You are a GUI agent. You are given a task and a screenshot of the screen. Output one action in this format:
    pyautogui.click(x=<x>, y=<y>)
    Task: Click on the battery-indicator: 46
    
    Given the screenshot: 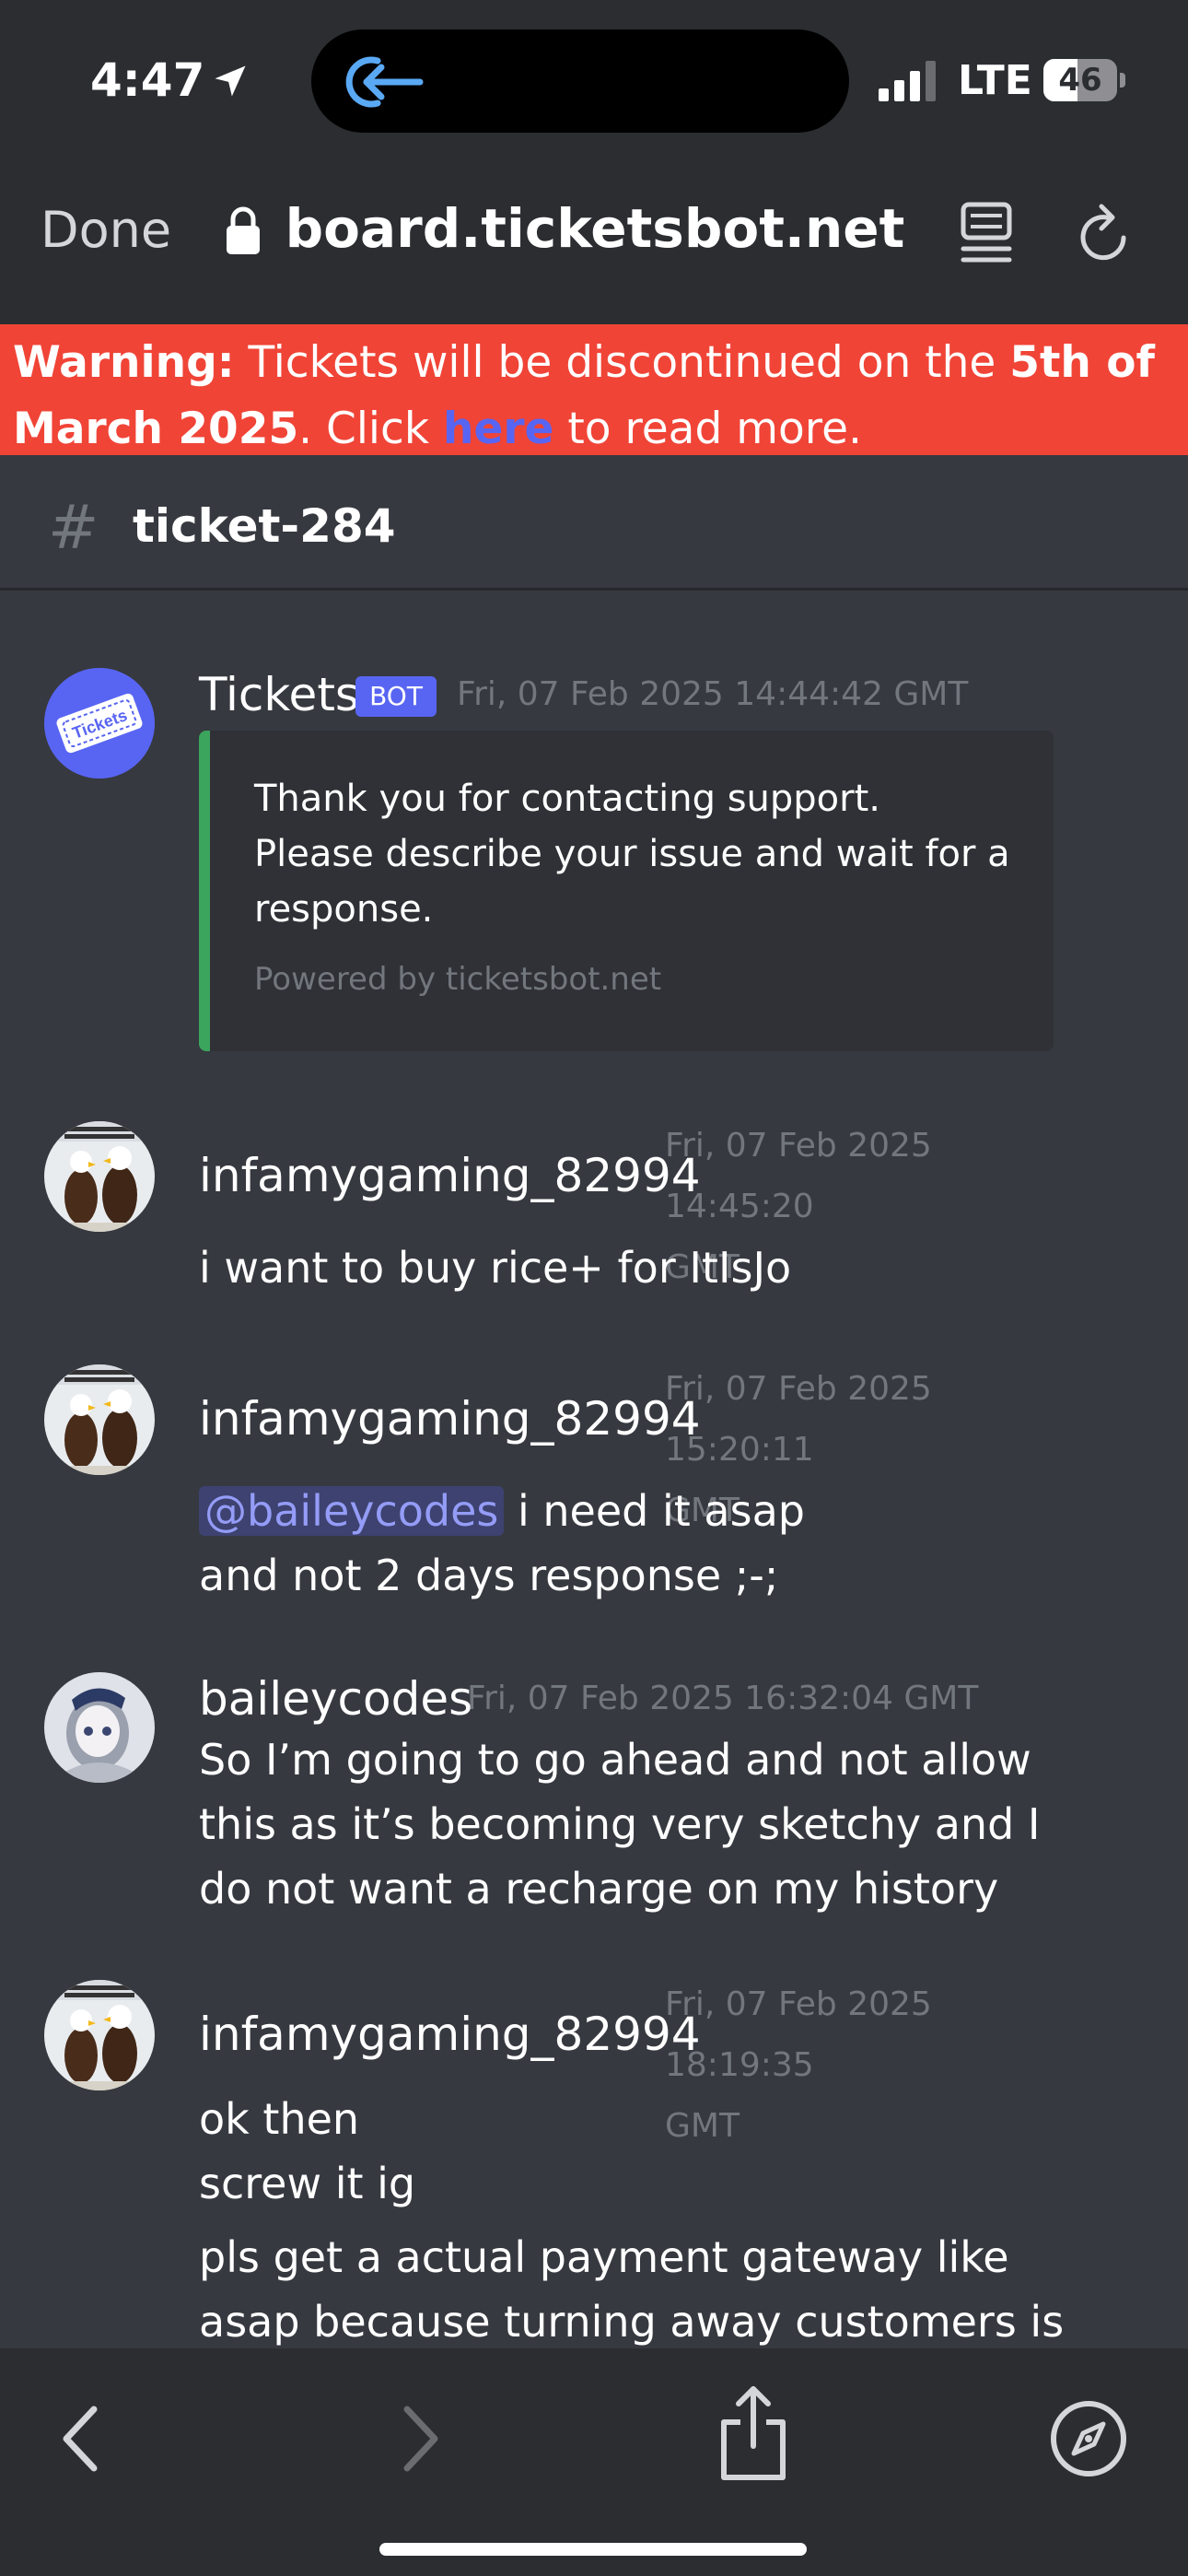 What is the action you would take?
    pyautogui.click(x=1084, y=81)
    